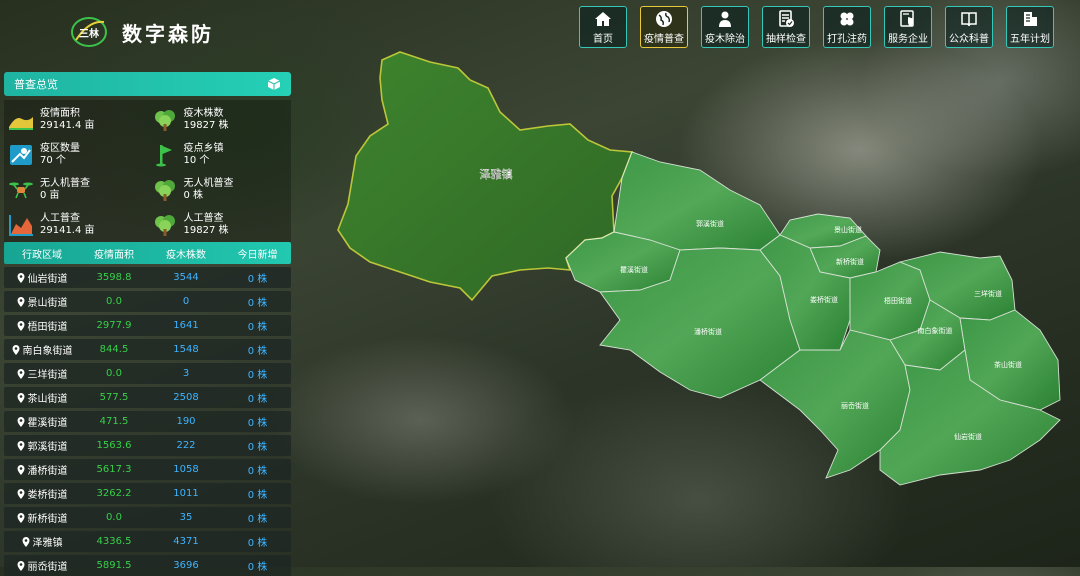 This screenshot has width=1080, height=576. Describe the element at coordinates (42, 565) in the screenshot. I see `region-cell: 丽岙街道` at that location.